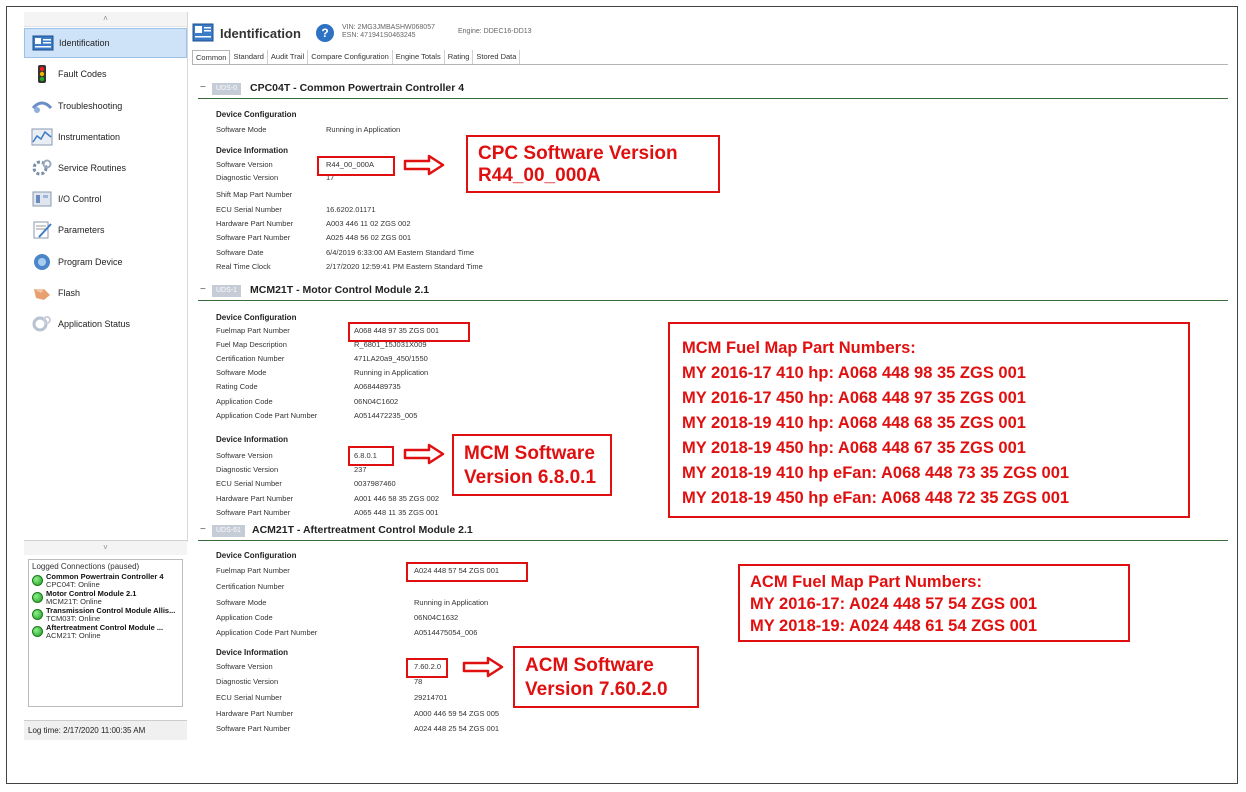 The height and width of the screenshot is (792, 1246). Describe the element at coordinates (42, 168) in the screenshot. I see `service-routines-icon` at that location.